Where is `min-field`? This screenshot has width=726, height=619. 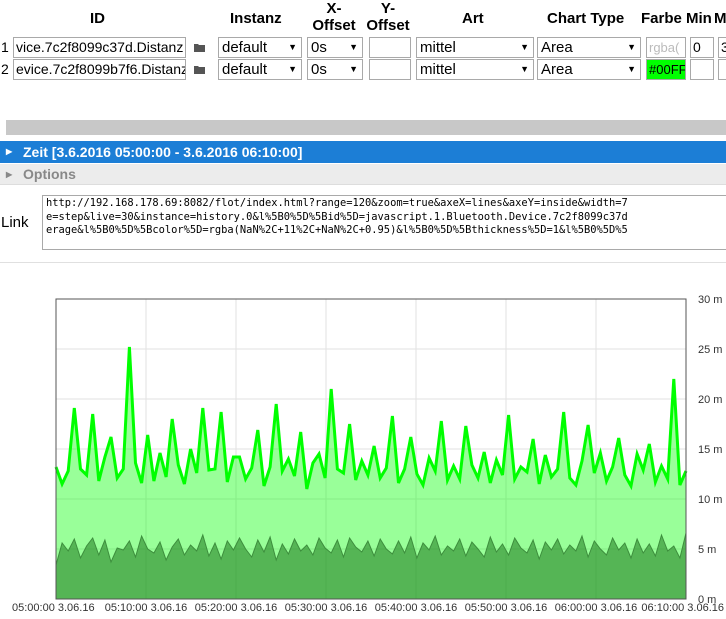 min-field is located at coordinates (702, 69).